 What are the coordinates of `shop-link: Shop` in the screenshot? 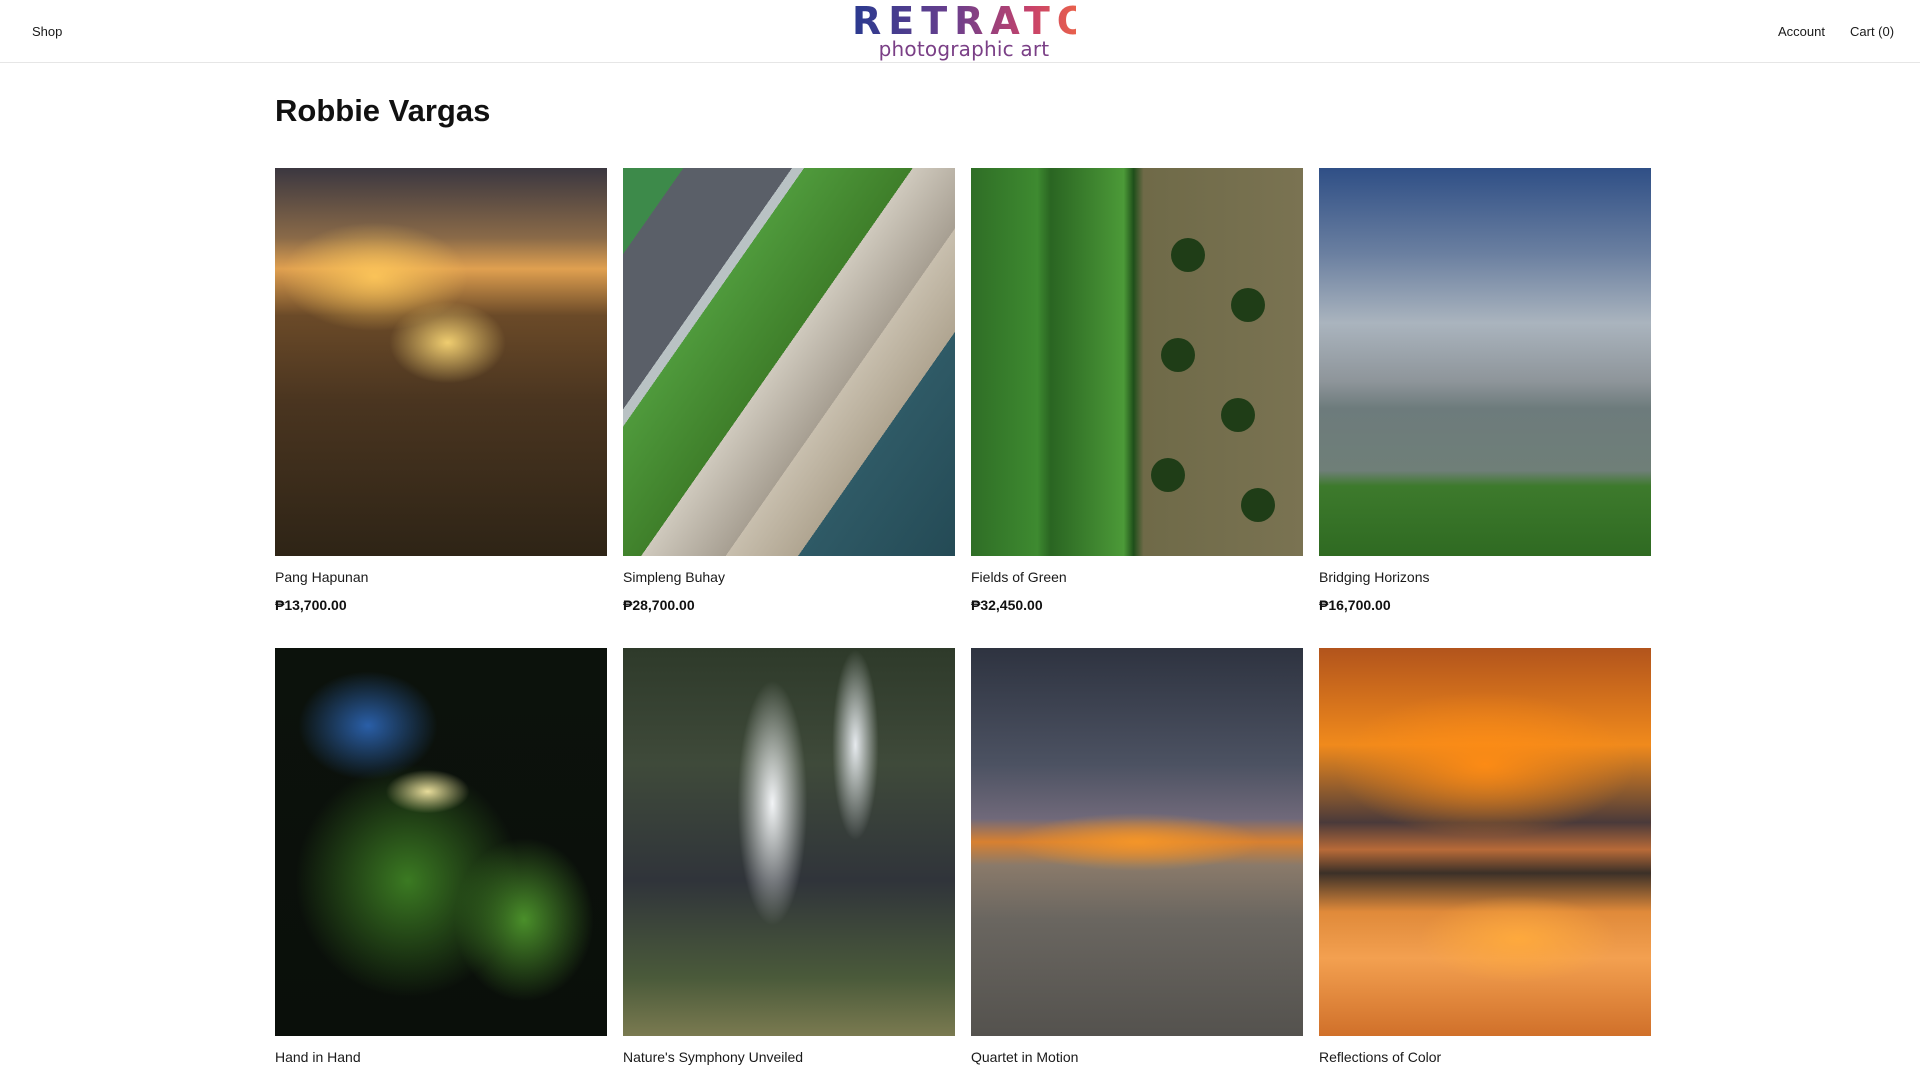 It's located at (47, 31).